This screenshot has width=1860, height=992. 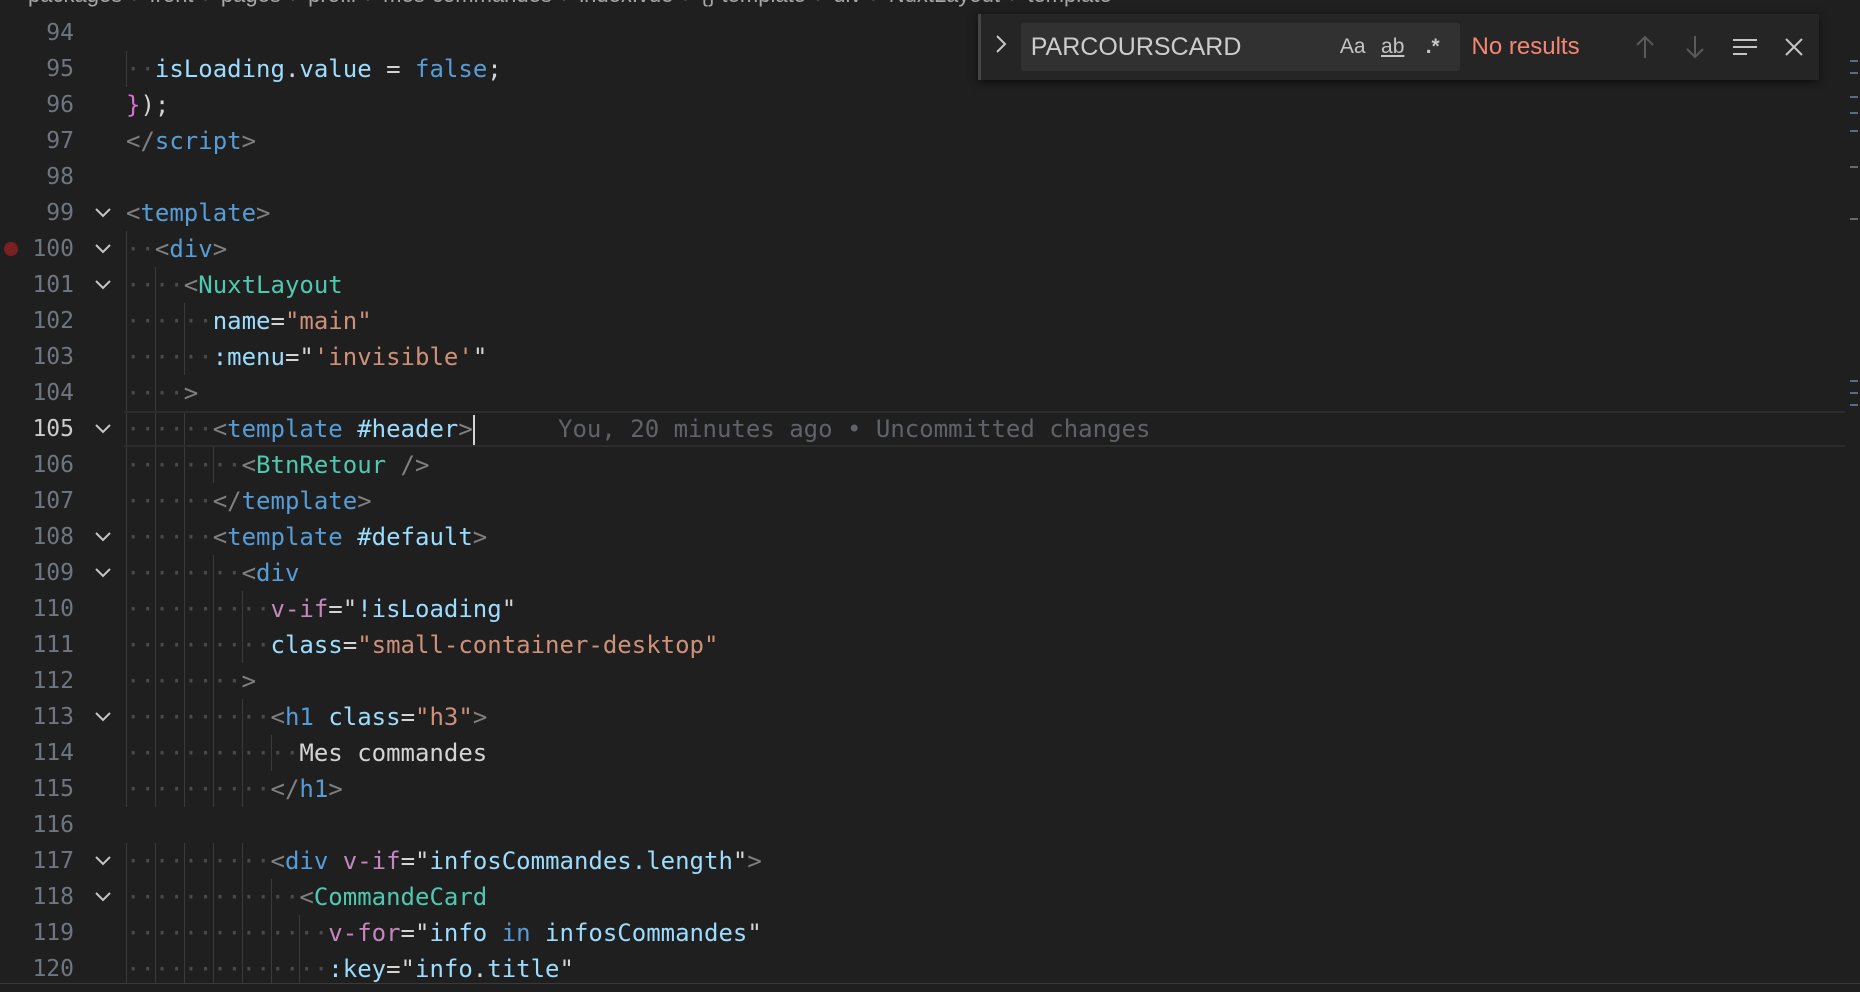 What do you see at coordinates (1353, 47) in the screenshot?
I see `match-case-button: Aa` at bounding box center [1353, 47].